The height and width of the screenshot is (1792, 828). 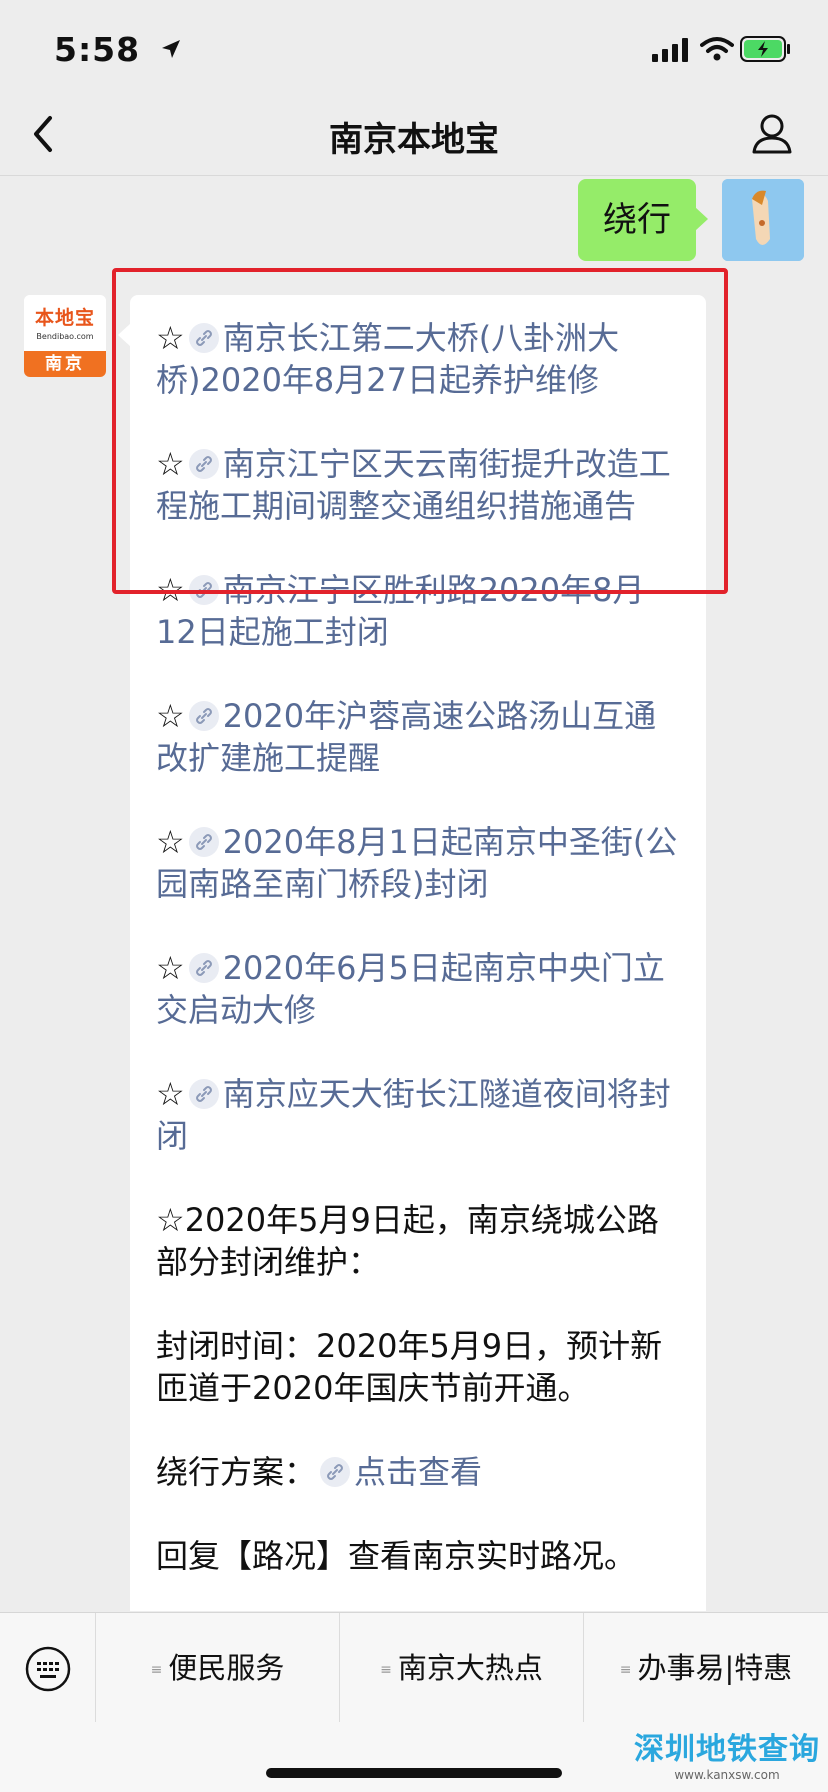 I want to click on bottom-menu: ≡ 便民服务 ≡ 南京大热点 ≡ 办事易|特惠, so click(x=414, y=1667).